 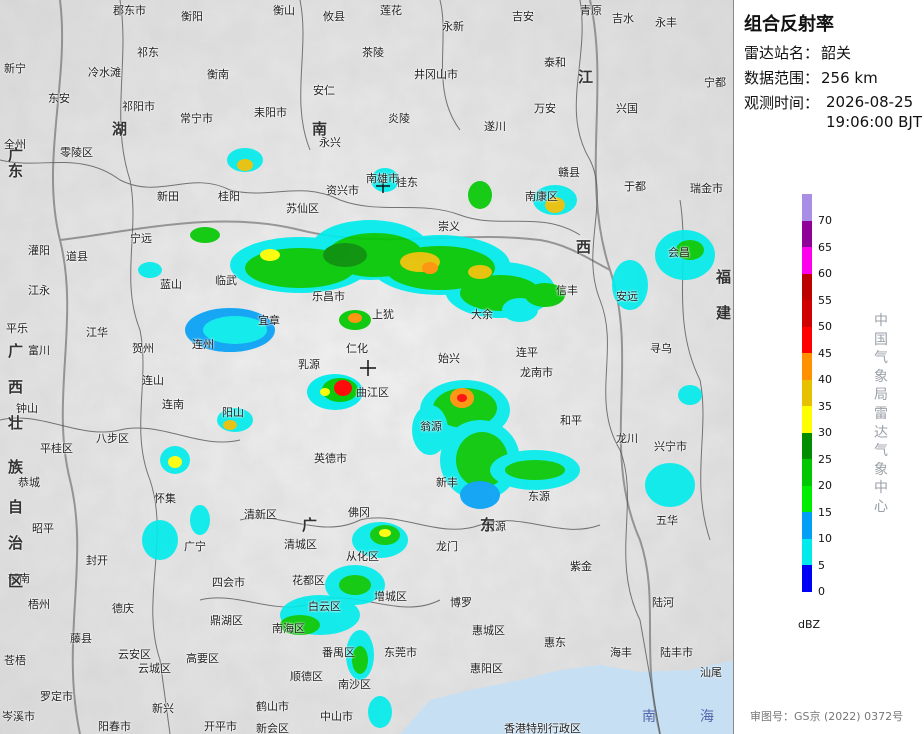 What do you see at coordinates (663, 602) in the screenshot?
I see `place-label: 陆河` at bounding box center [663, 602].